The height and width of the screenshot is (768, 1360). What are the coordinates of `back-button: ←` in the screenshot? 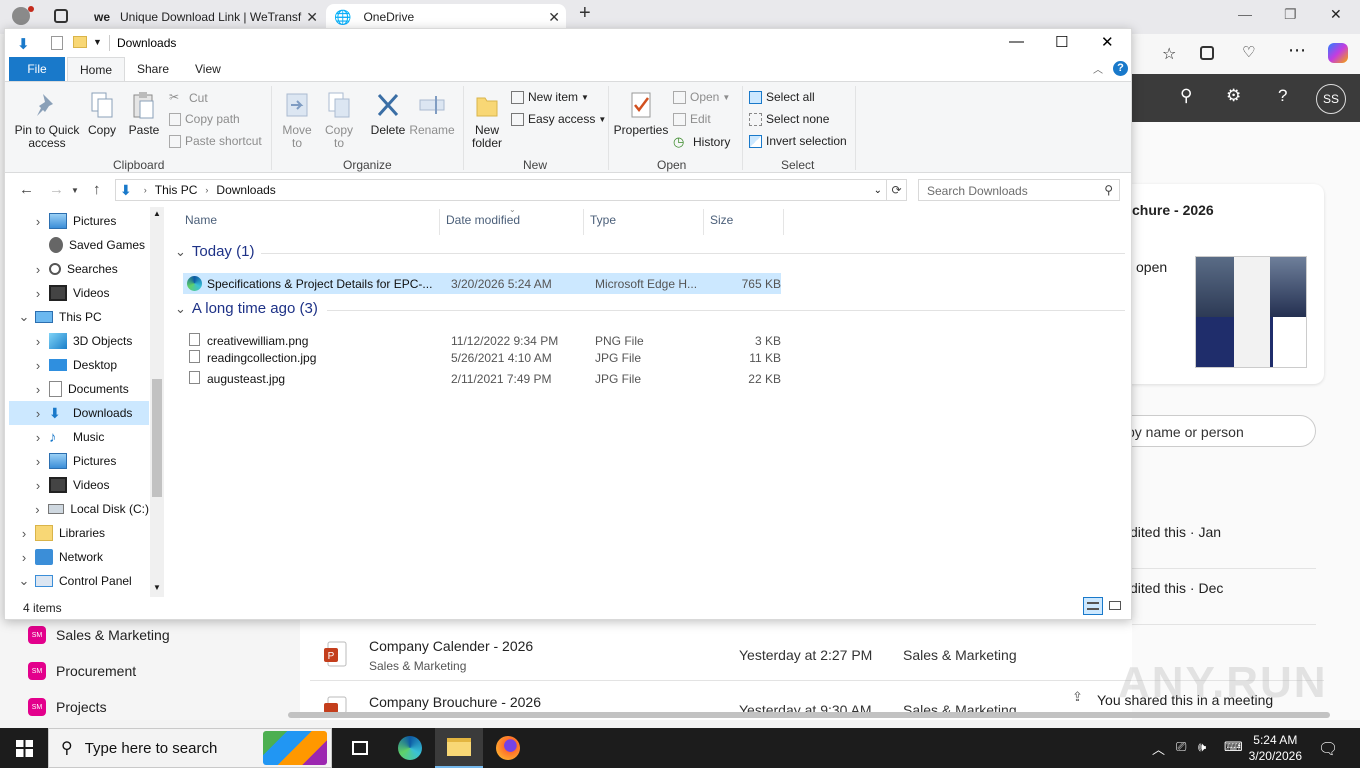 It's located at (26, 189).